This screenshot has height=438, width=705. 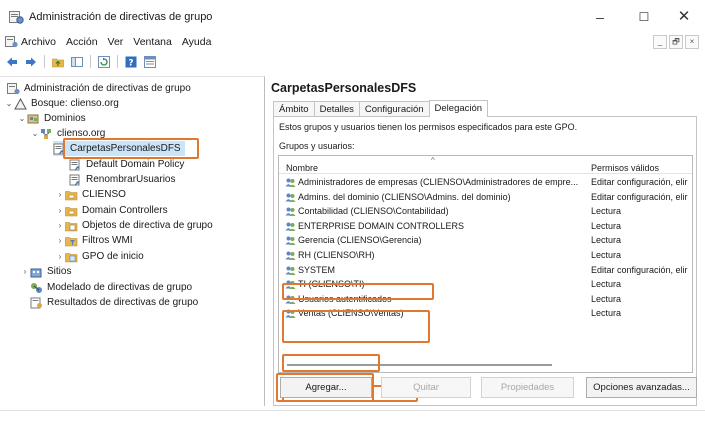 I want to click on minimize-button: –, so click(x=600, y=17).